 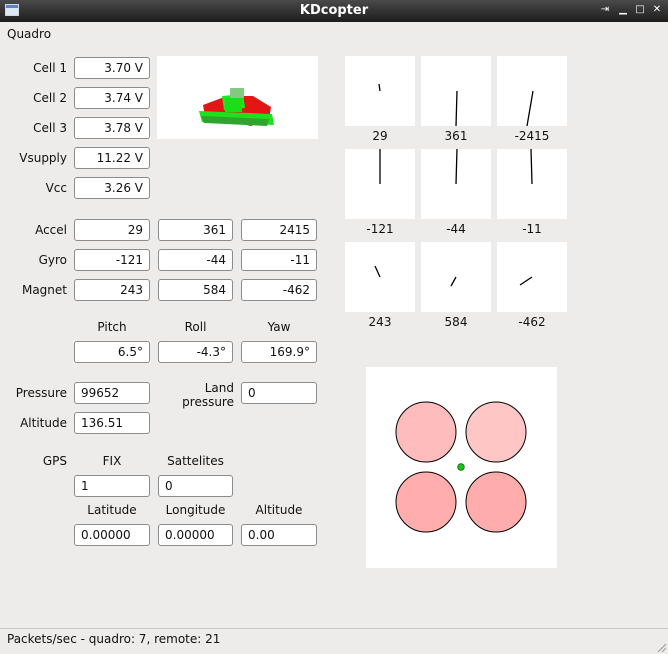 What do you see at coordinates (219, 388) in the screenshot?
I see `land-pressure-label-line1: Land` at bounding box center [219, 388].